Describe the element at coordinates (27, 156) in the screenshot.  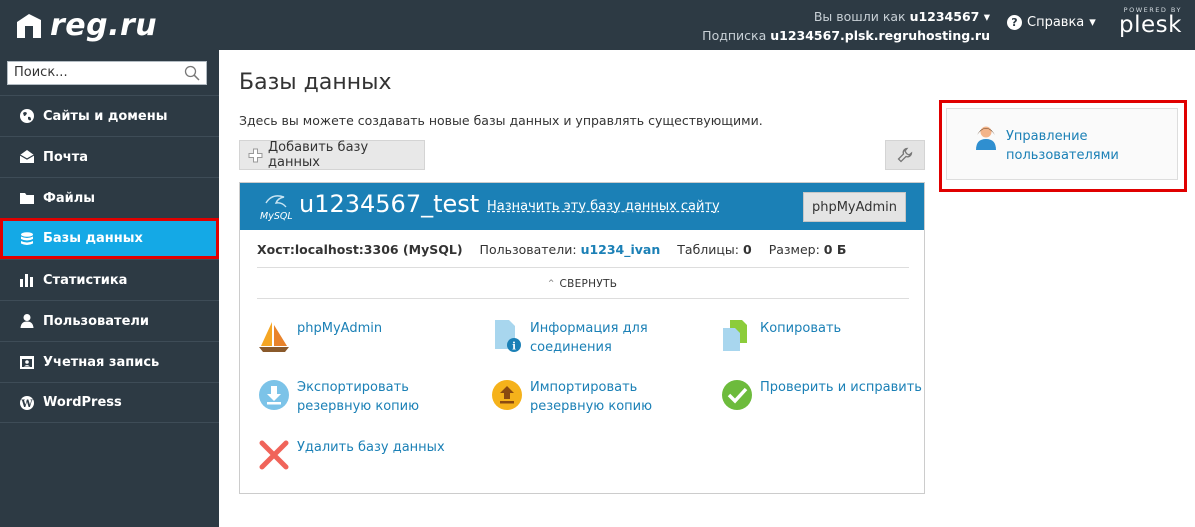
I see `mail-icon` at that location.